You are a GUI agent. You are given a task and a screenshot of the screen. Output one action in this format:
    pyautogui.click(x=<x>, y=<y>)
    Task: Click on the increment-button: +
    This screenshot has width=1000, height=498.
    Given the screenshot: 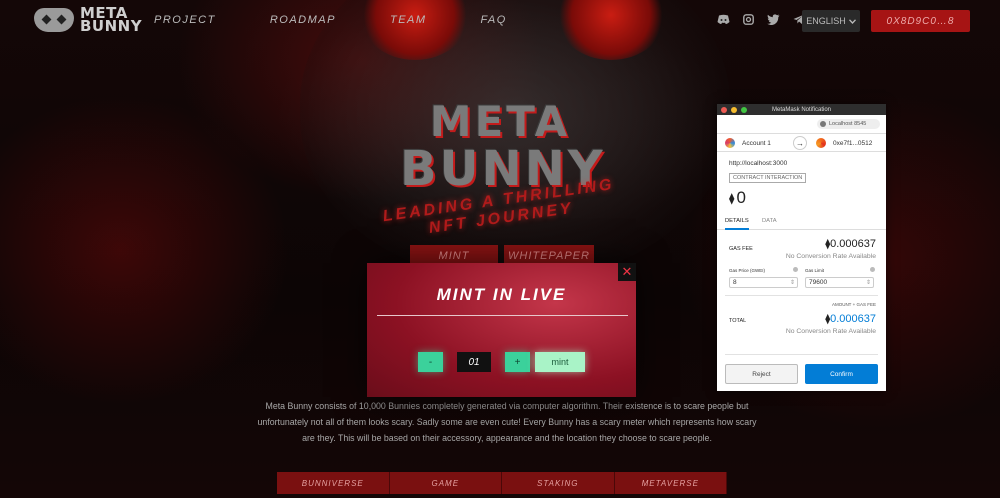 What is the action you would take?
    pyautogui.click(x=517, y=362)
    